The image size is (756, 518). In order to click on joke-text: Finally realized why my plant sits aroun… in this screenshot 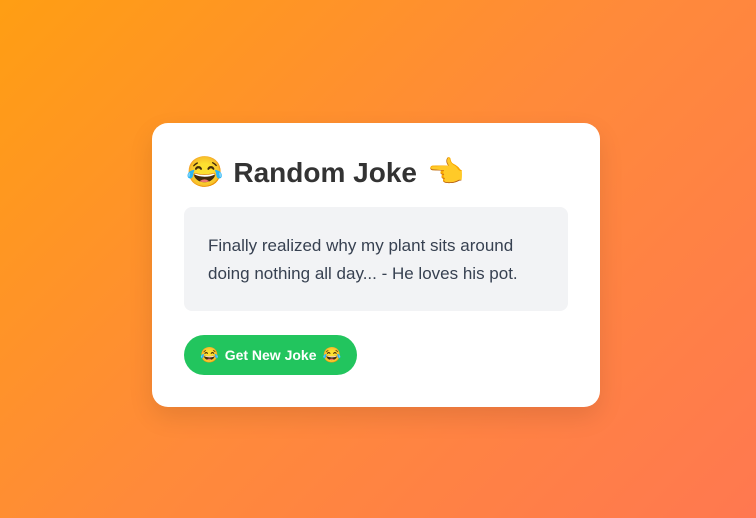, I will do `click(363, 259)`.